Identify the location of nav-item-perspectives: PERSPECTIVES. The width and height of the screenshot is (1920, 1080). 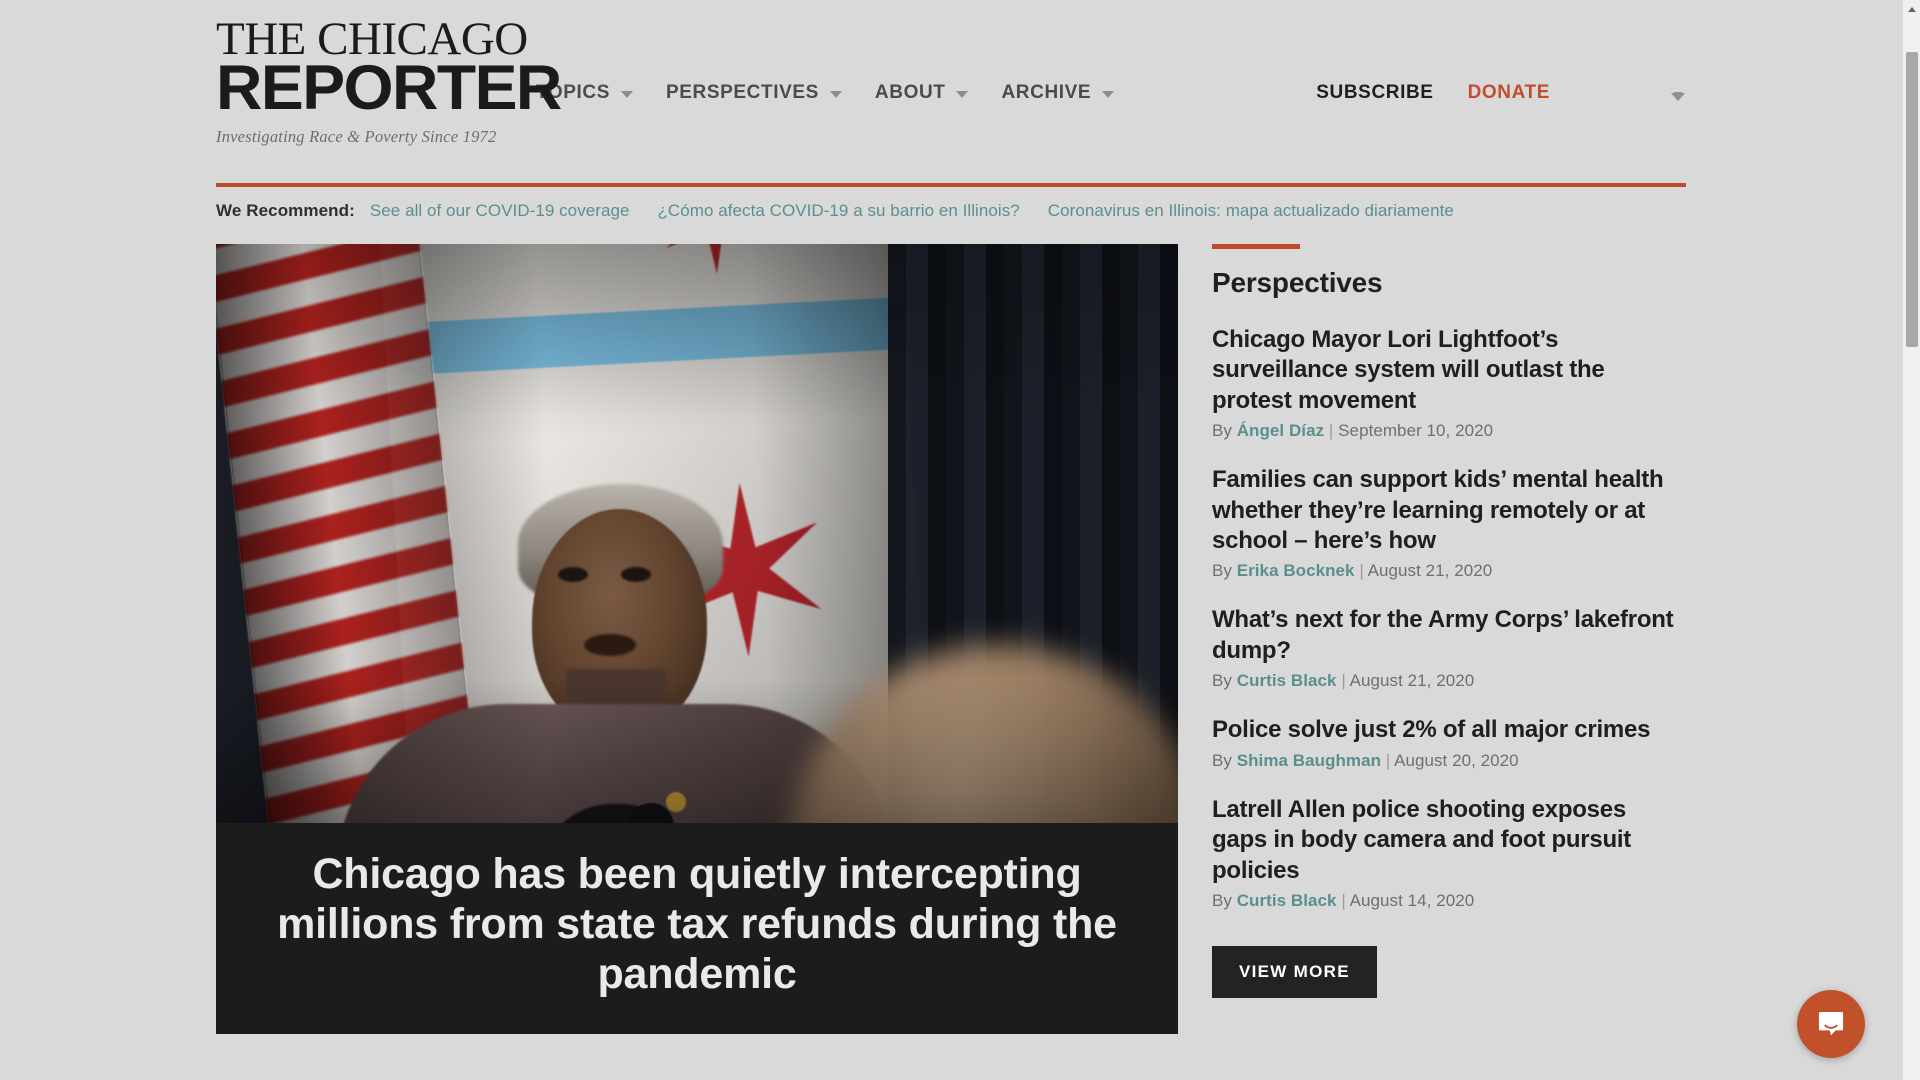
(754, 93).